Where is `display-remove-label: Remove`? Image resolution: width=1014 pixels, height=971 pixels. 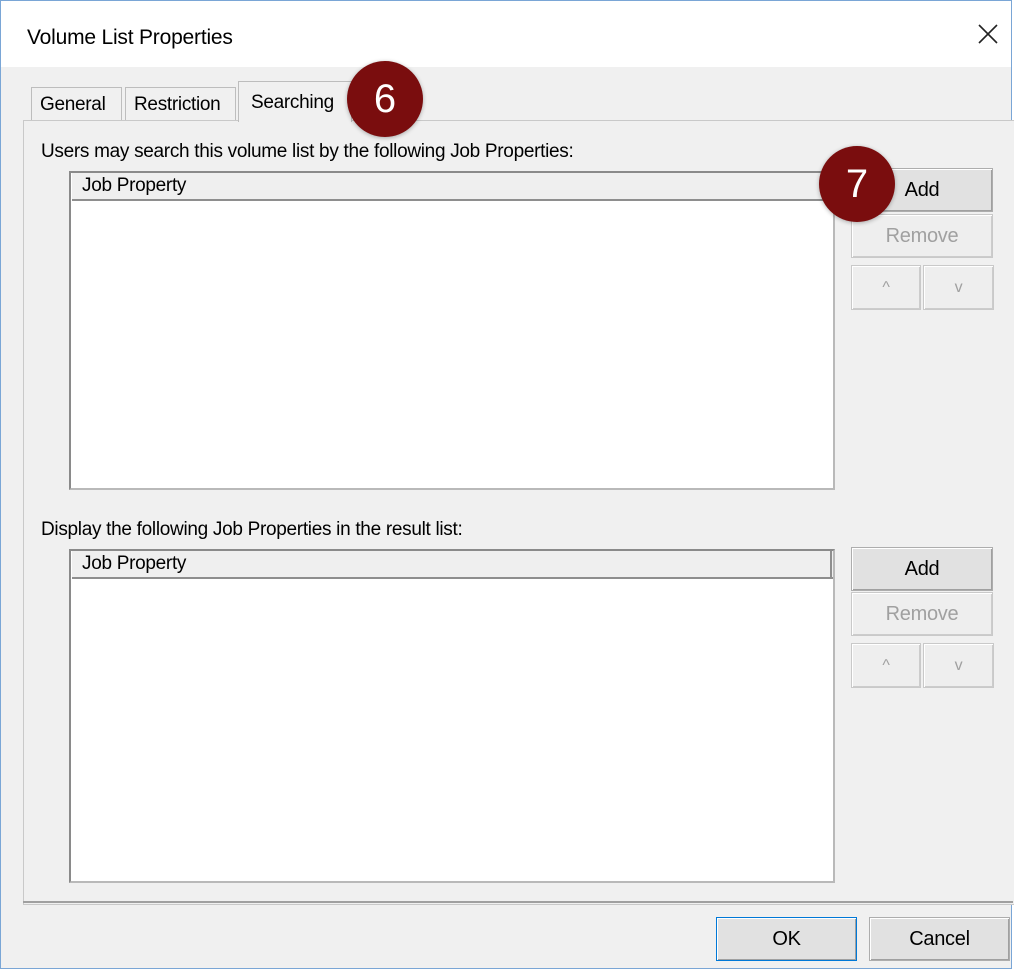 display-remove-label: Remove is located at coordinates (922, 613).